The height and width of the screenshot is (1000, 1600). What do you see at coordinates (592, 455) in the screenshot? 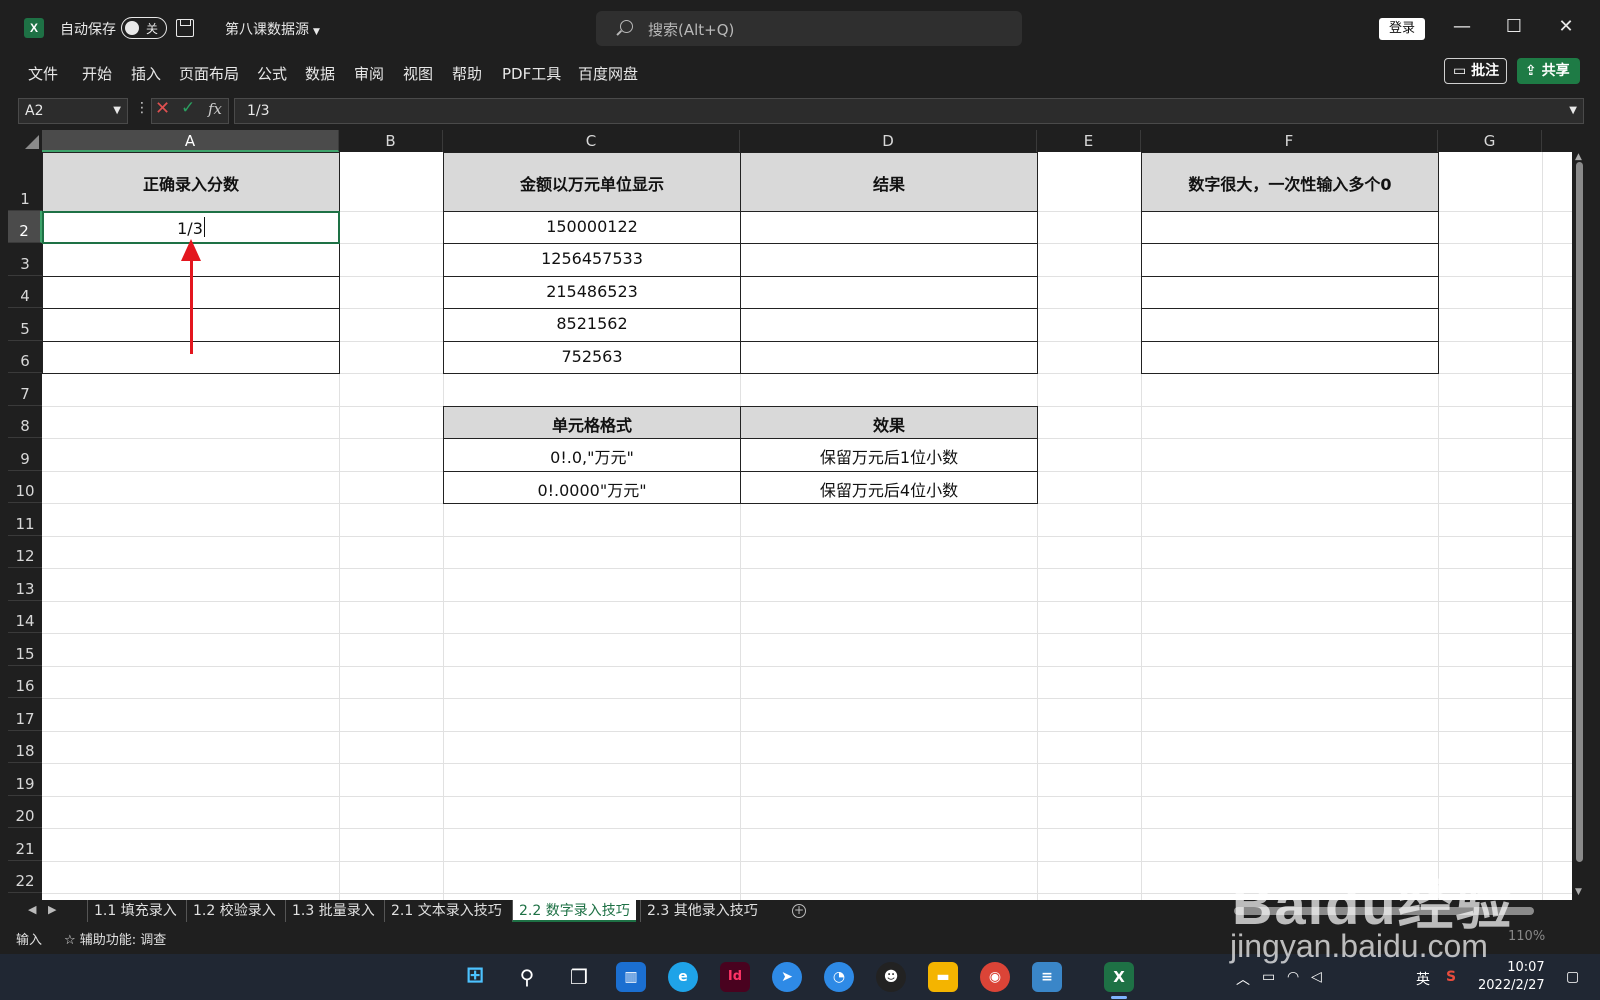
I see `cell-c9: 0!.0,"万元"` at bounding box center [592, 455].